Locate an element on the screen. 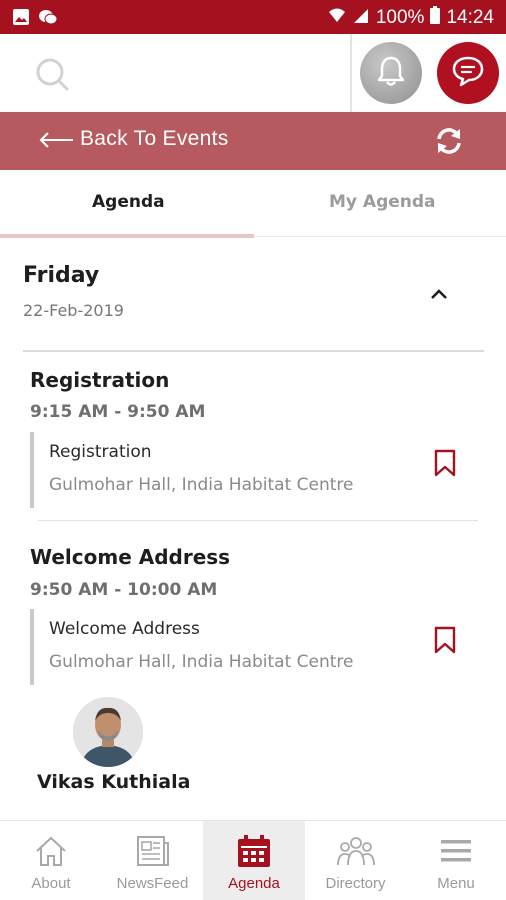  gallery-notification-icon is located at coordinates (21, 19).